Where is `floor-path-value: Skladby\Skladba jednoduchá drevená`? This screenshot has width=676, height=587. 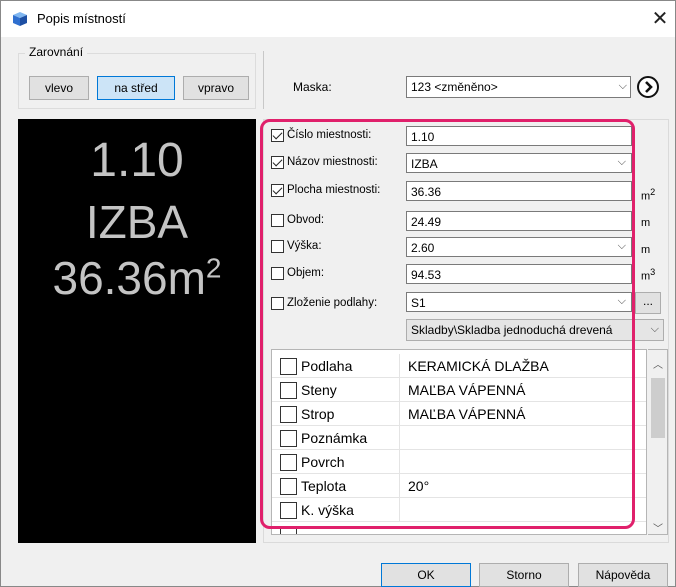
floor-path-value: Skladby\Skladba jednoduchá drevená is located at coordinates (512, 330).